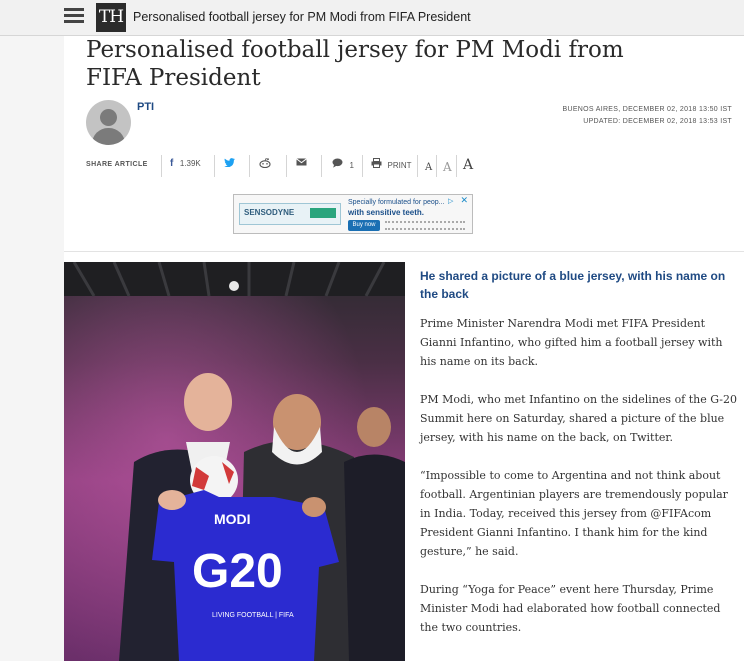  What do you see at coordinates (323, 213) in the screenshot?
I see `ad-product-pack` at bounding box center [323, 213].